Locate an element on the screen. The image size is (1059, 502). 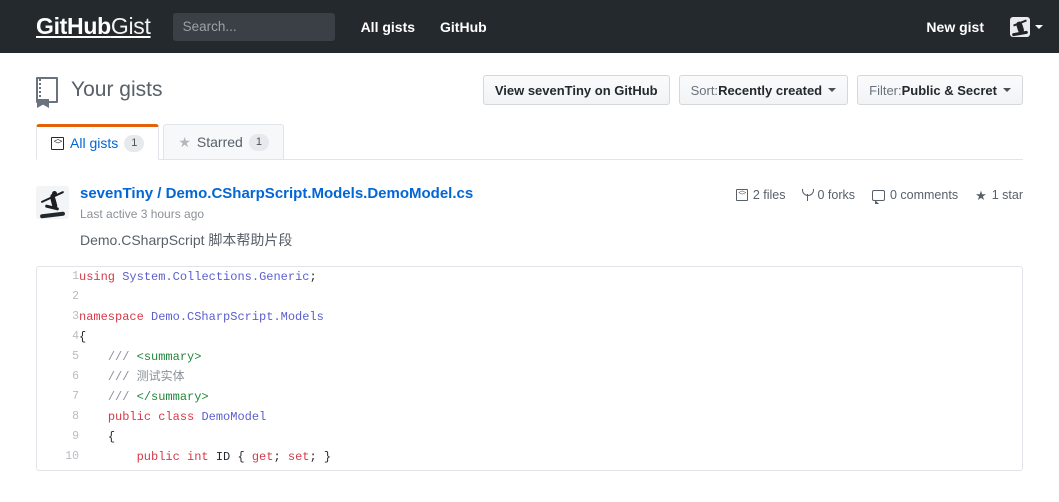
nav-all-gists: All gists is located at coordinates (388, 27).